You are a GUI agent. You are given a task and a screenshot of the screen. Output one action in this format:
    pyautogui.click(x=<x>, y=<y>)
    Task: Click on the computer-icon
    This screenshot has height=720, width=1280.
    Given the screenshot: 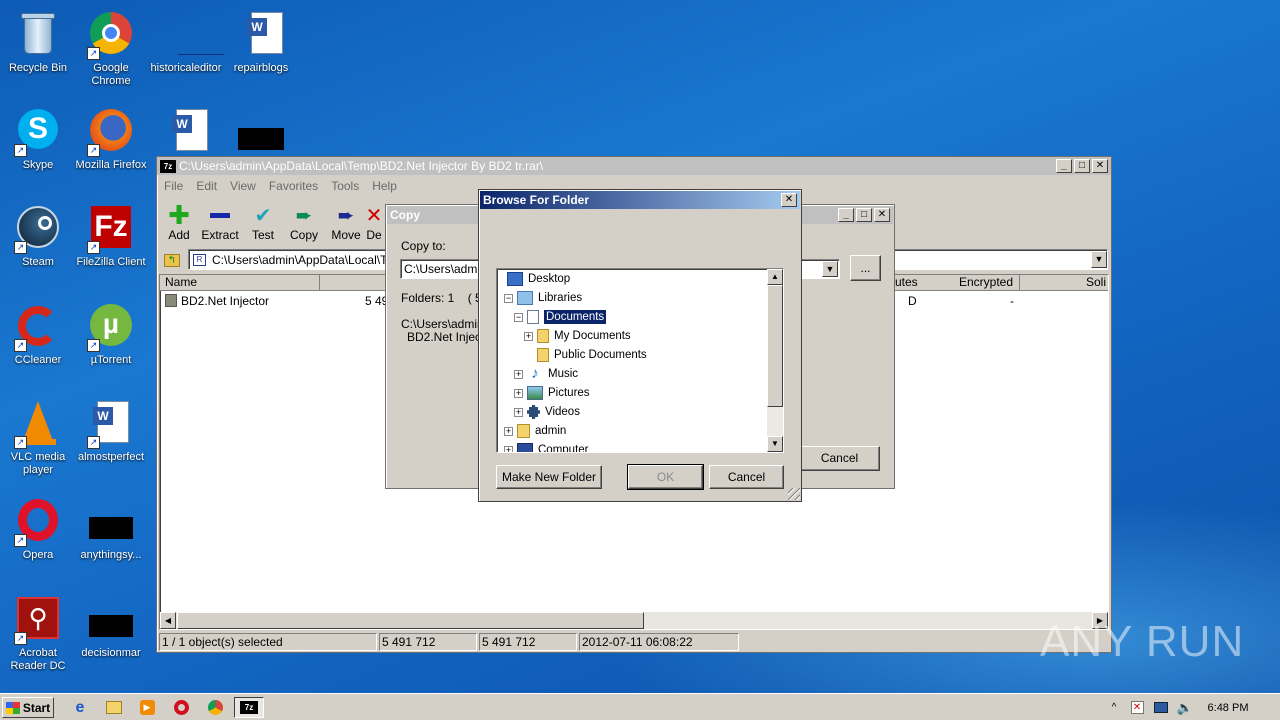 What is the action you would take?
    pyautogui.click(x=525, y=447)
    